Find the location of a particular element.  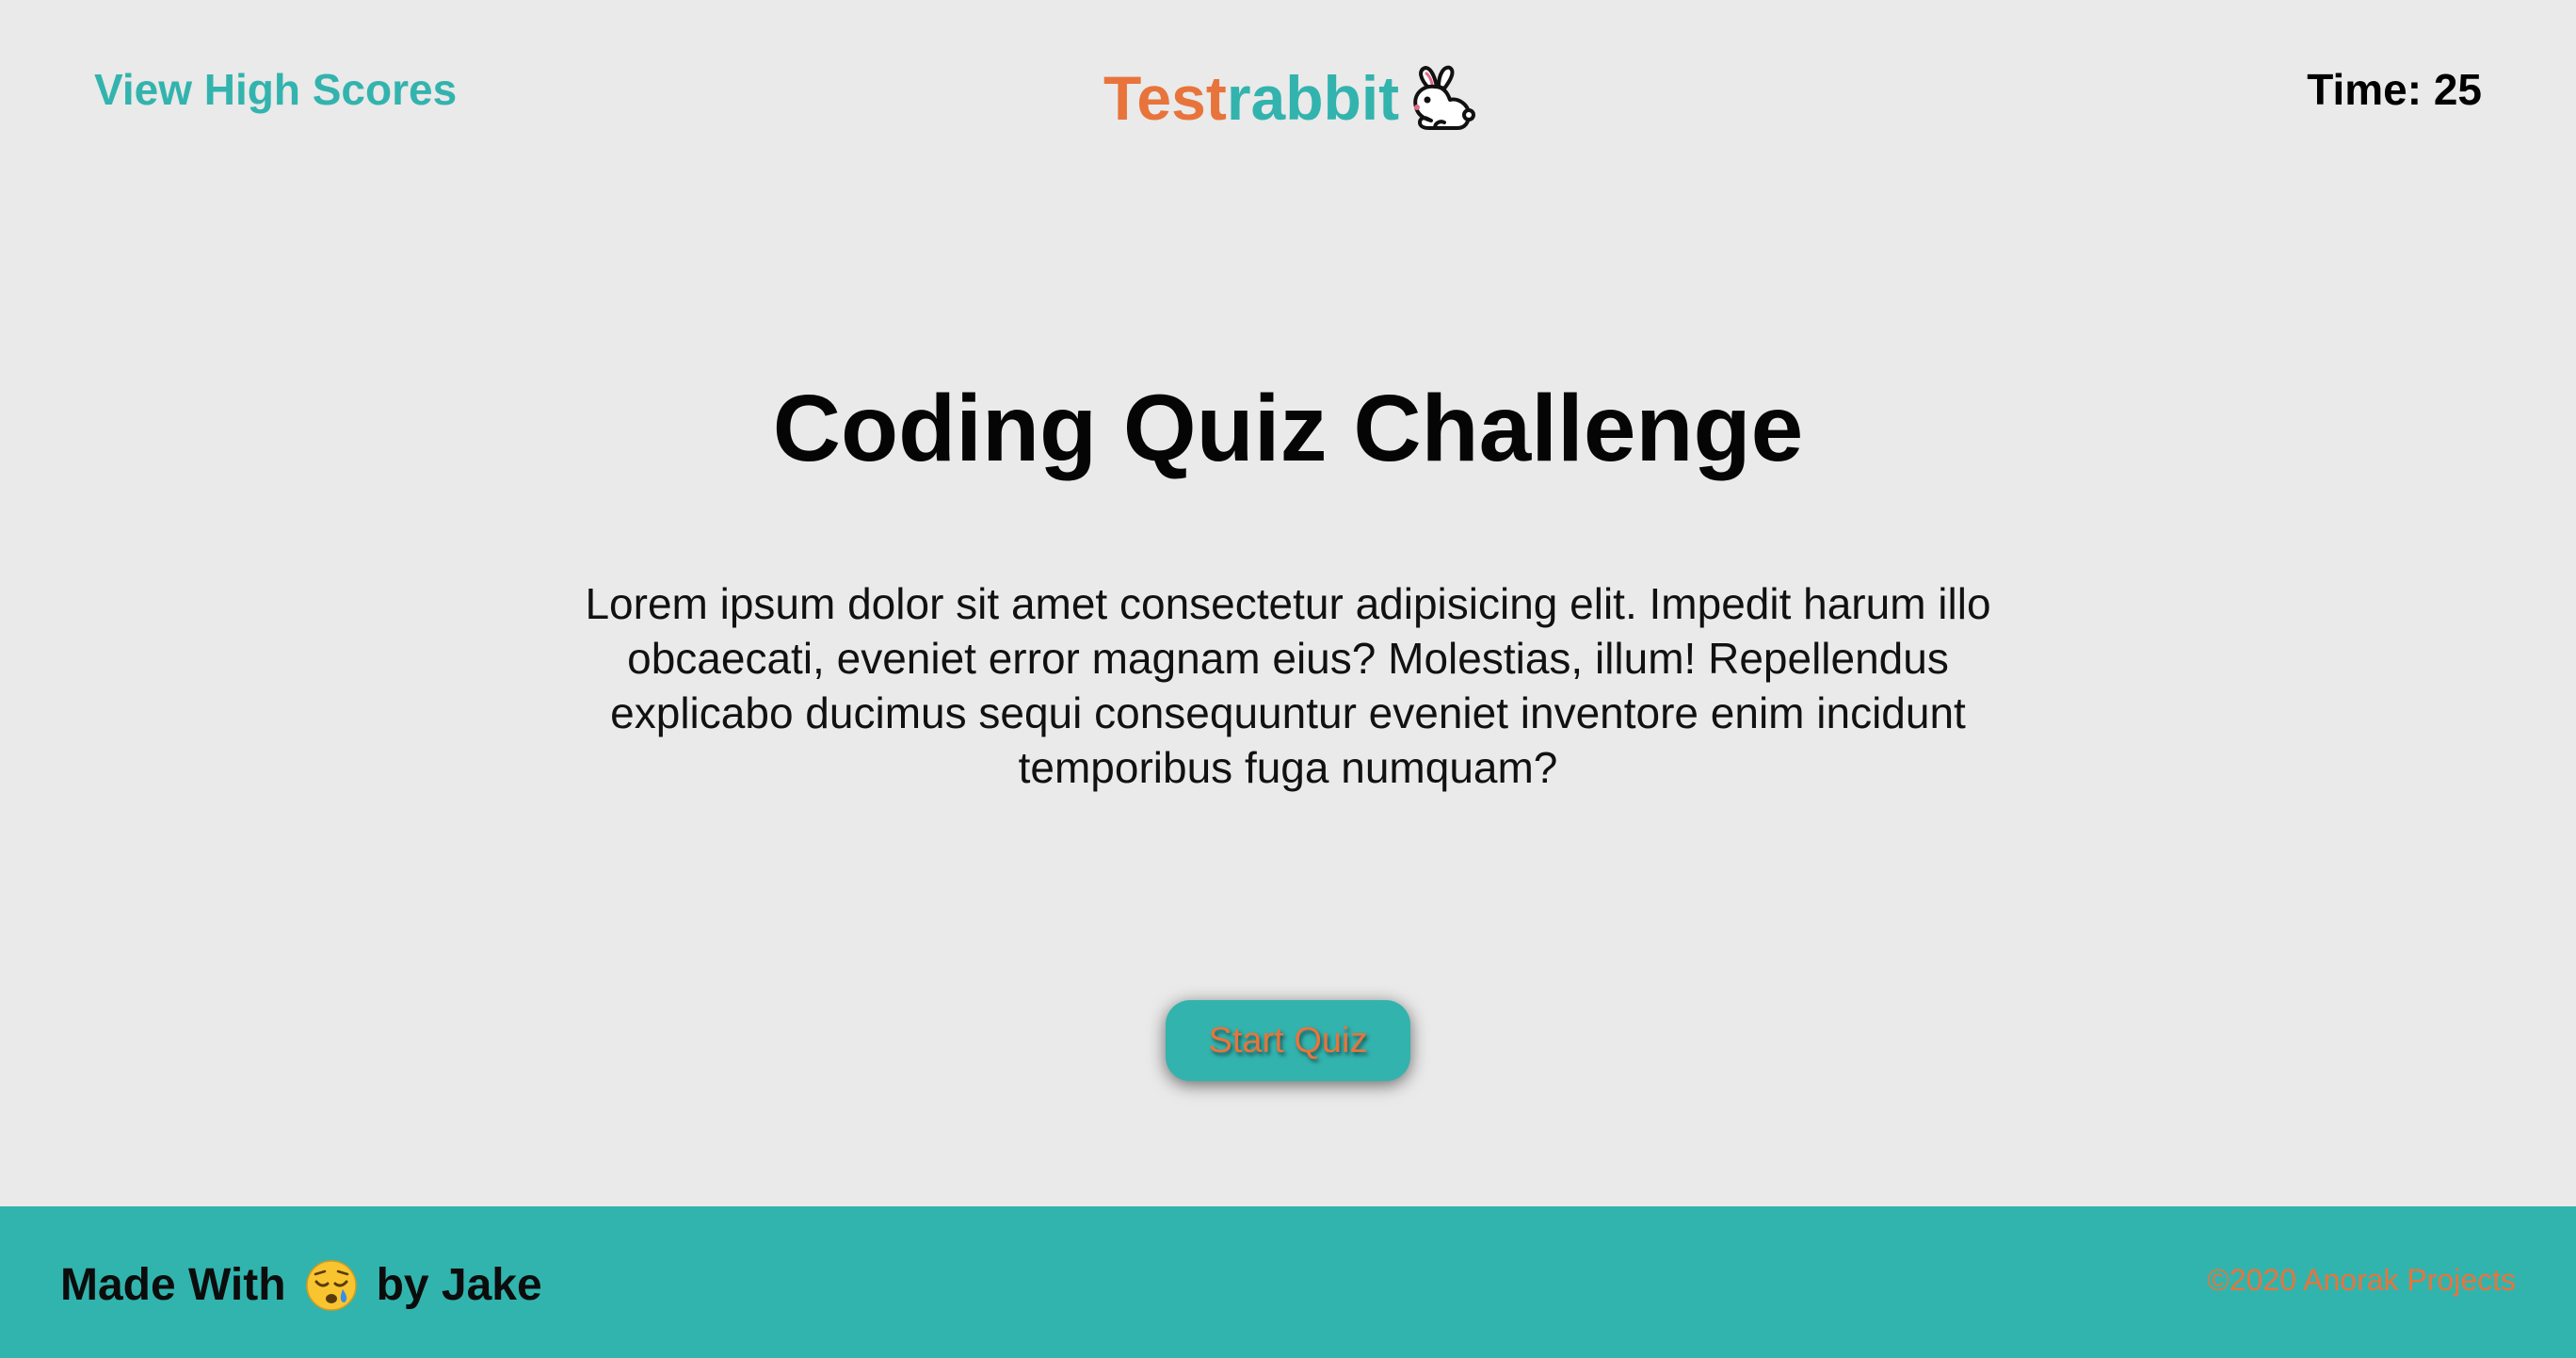

brand-name: Testrabbit is located at coordinates (1251, 98).